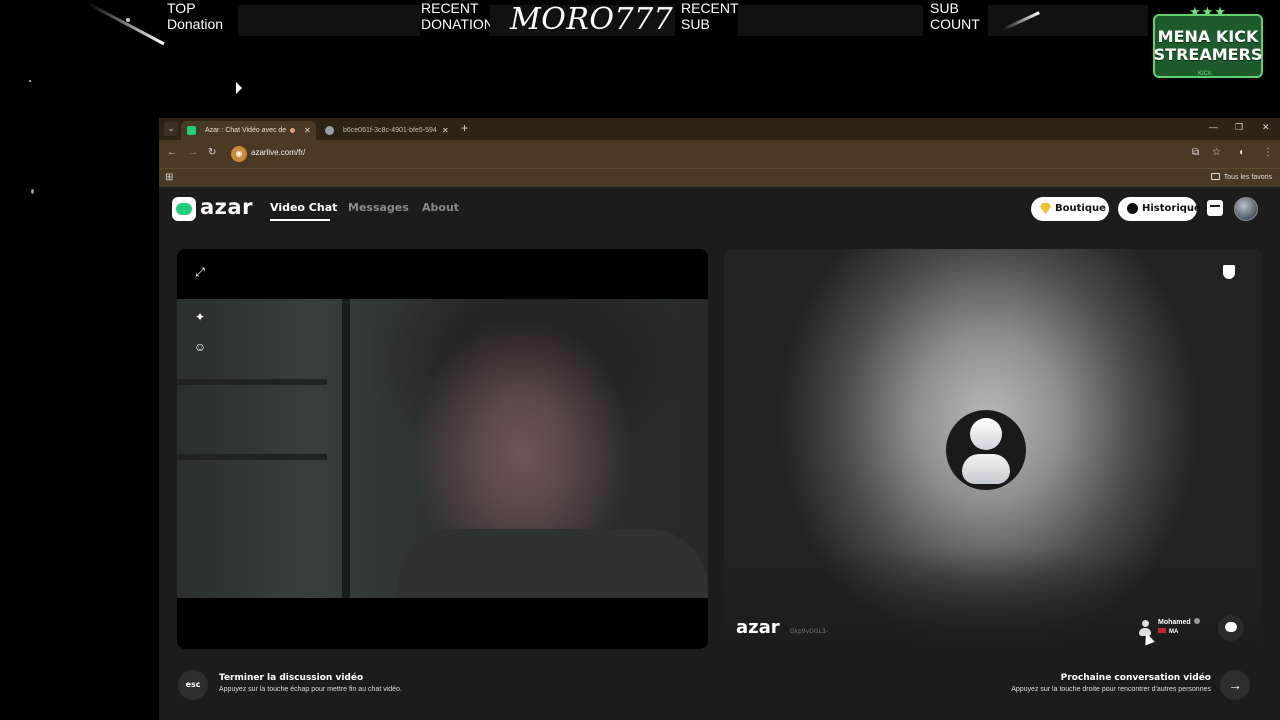  I want to click on next-chat-title: Prochaine conversation vidéo, so click(1135, 678).